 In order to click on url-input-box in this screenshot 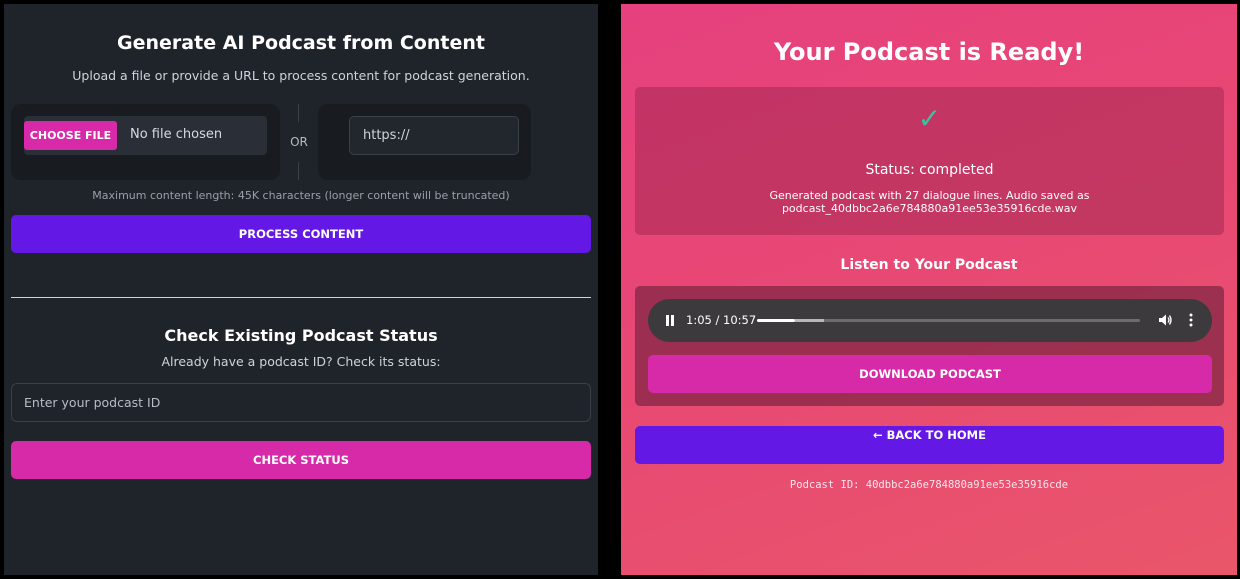, I will do `click(424, 142)`.